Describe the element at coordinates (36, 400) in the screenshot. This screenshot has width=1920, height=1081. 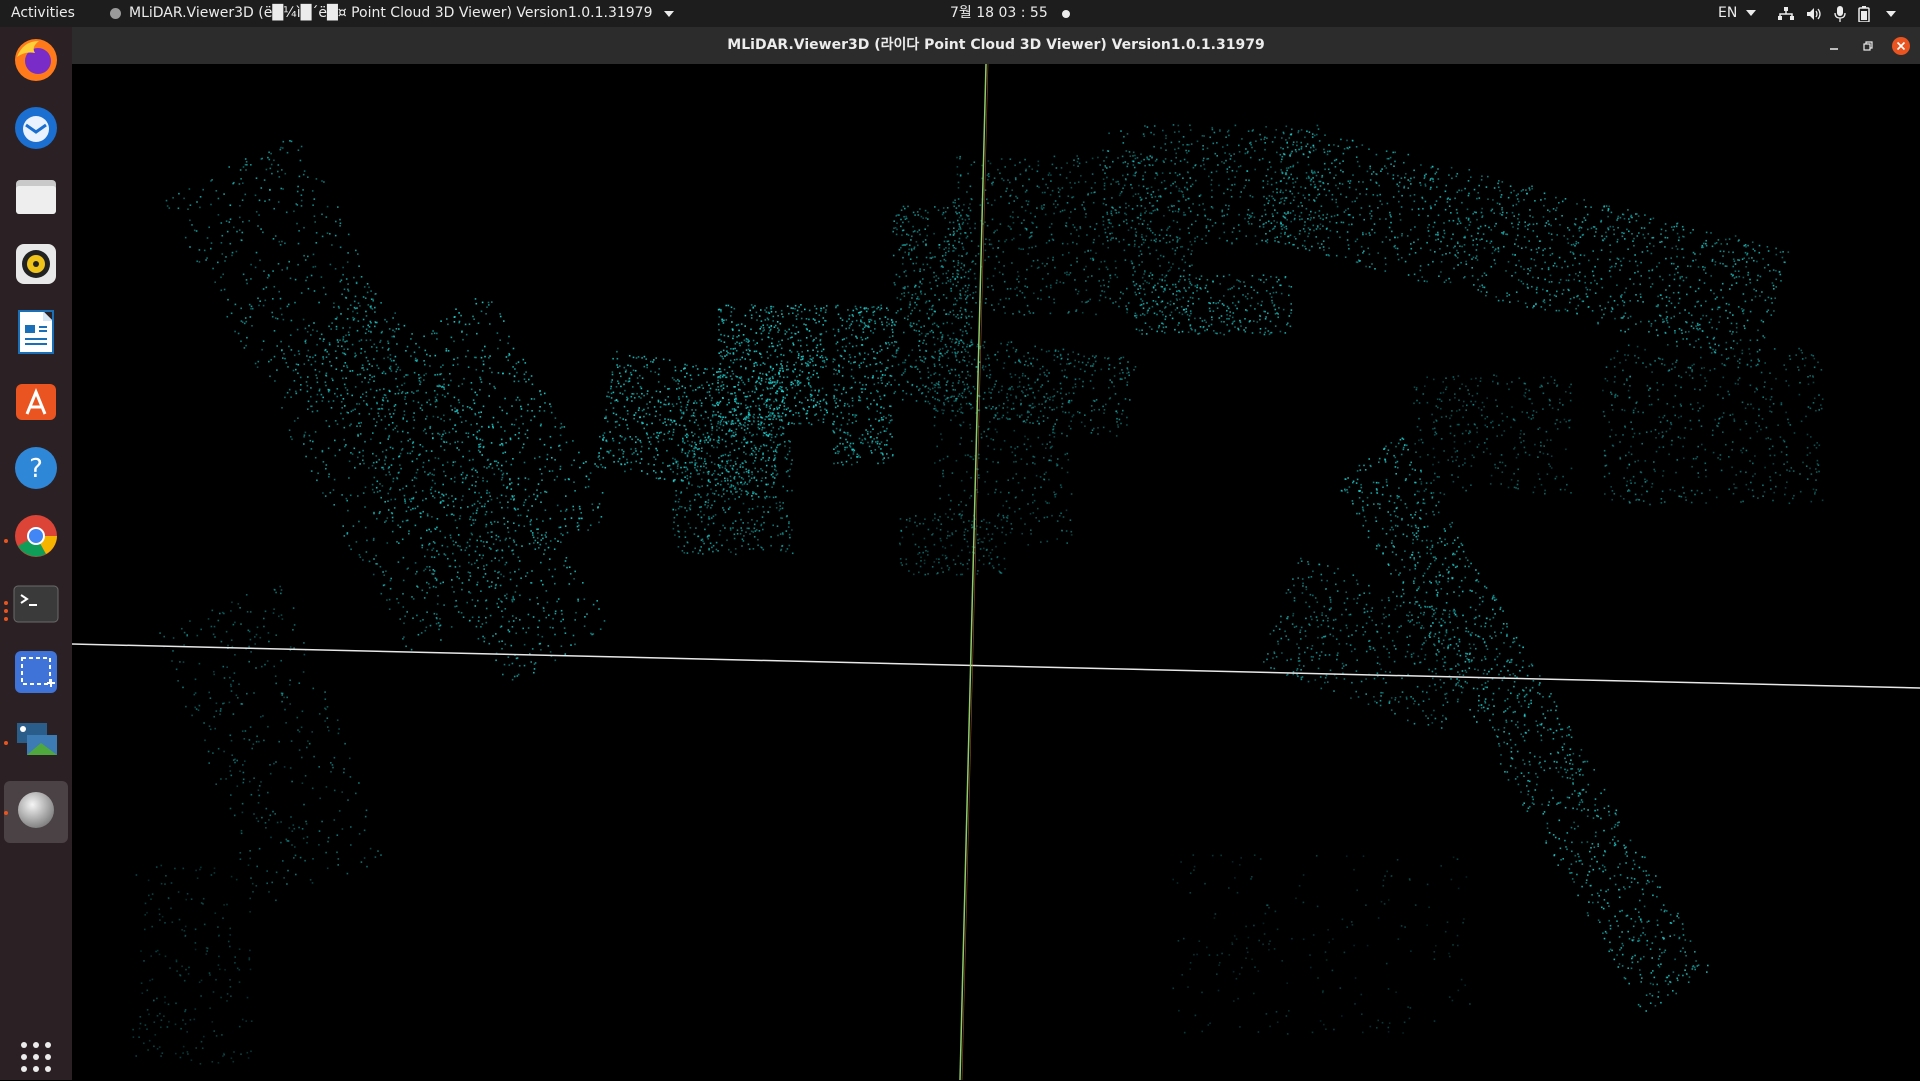
I see `software-icon` at that location.